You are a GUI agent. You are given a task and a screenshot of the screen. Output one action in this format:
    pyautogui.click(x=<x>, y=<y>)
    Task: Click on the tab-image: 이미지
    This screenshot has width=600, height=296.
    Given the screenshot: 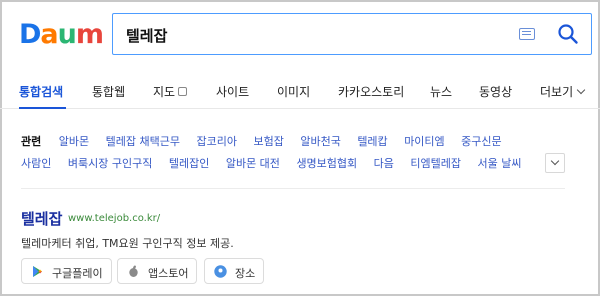 What is the action you would take?
    pyautogui.click(x=293, y=91)
    